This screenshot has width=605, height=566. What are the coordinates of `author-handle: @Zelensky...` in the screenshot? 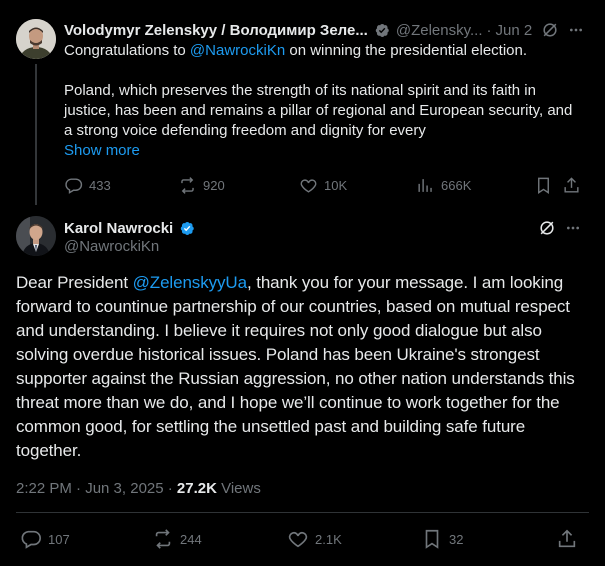 It's located at (439, 30).